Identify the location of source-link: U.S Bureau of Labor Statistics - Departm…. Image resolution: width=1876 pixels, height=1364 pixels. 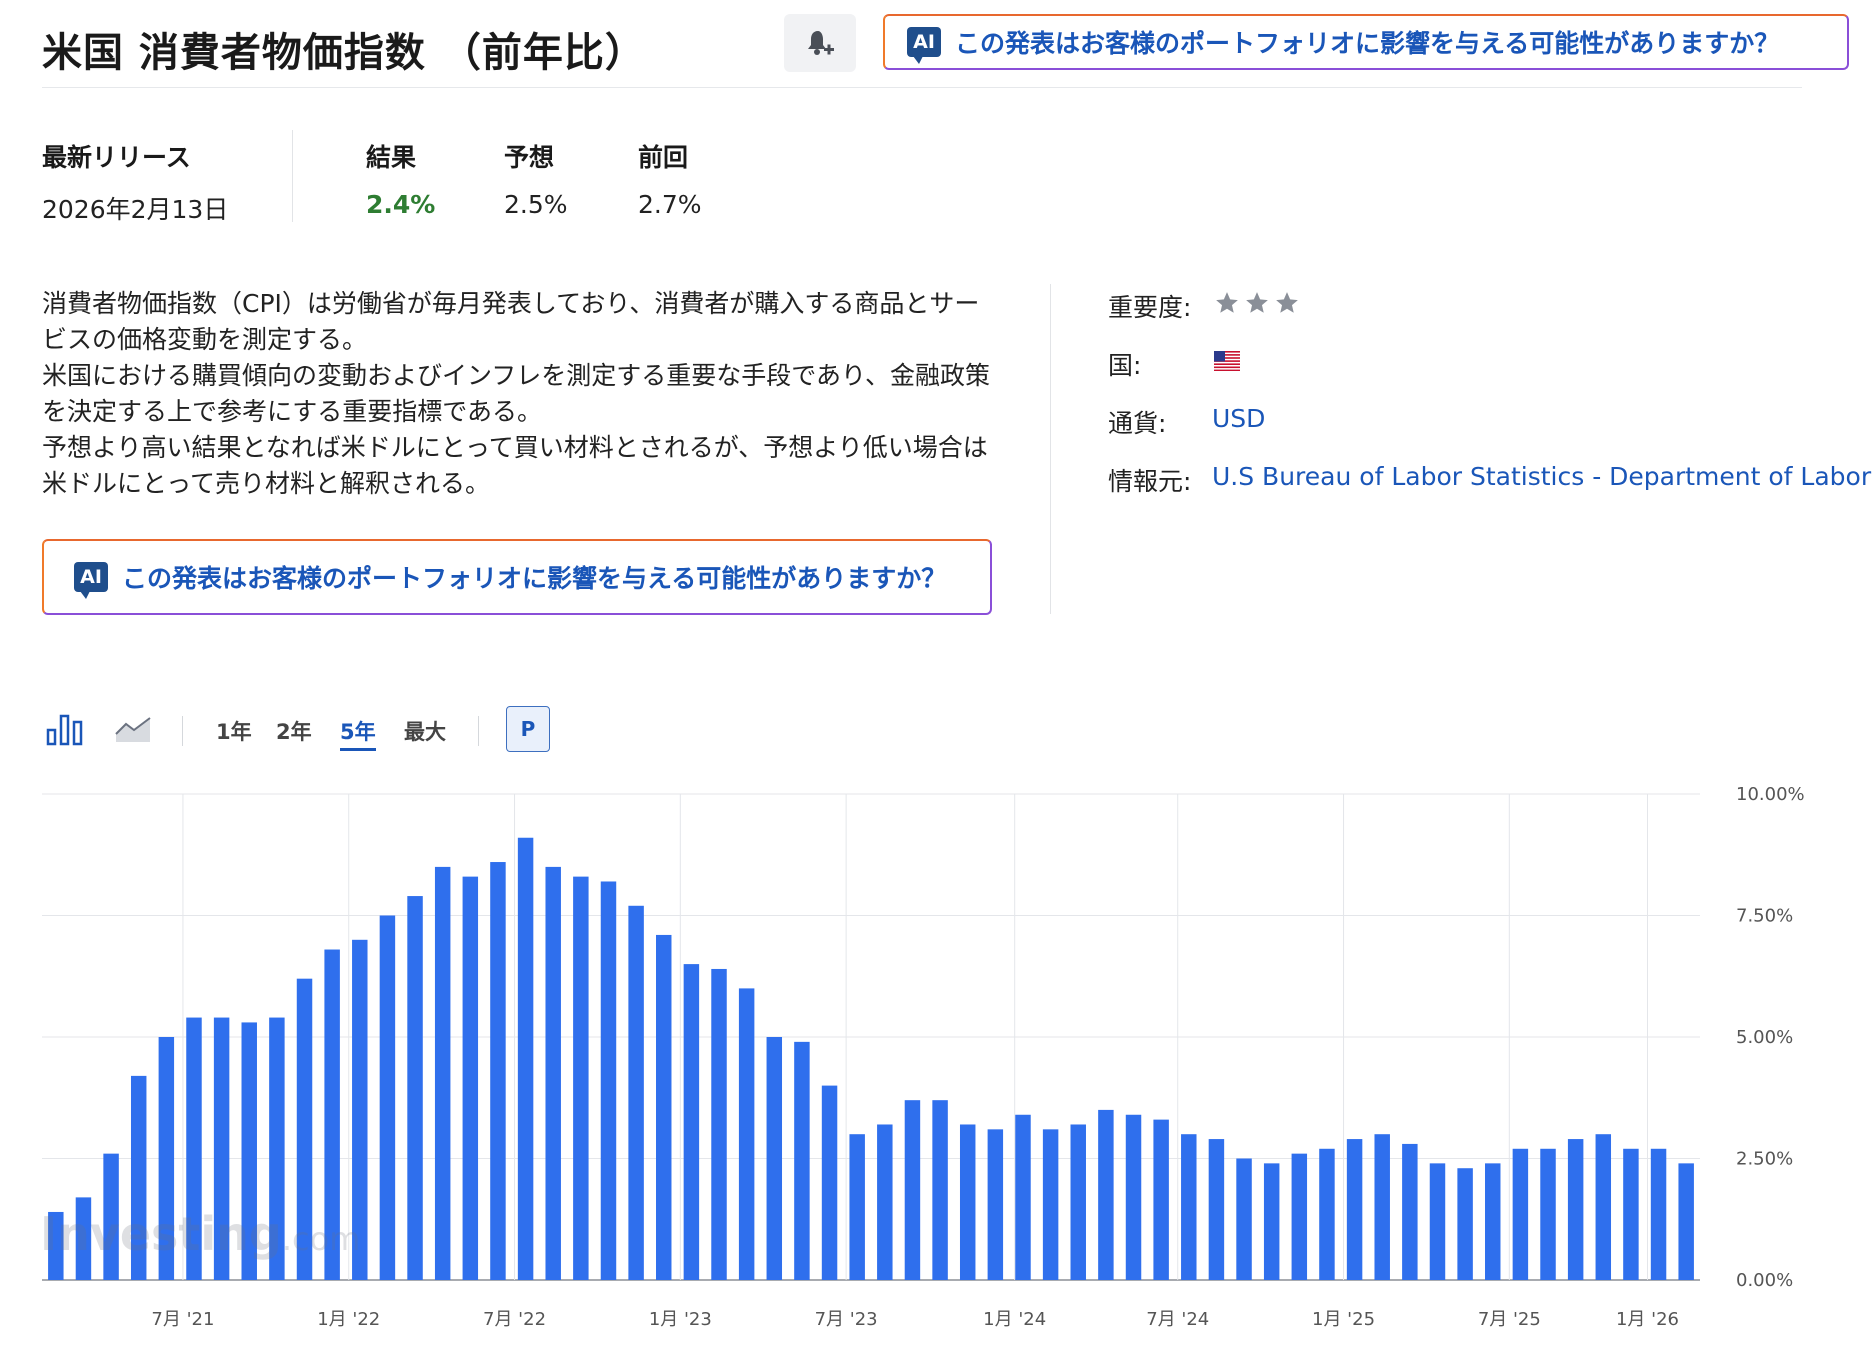
(1541, 476).